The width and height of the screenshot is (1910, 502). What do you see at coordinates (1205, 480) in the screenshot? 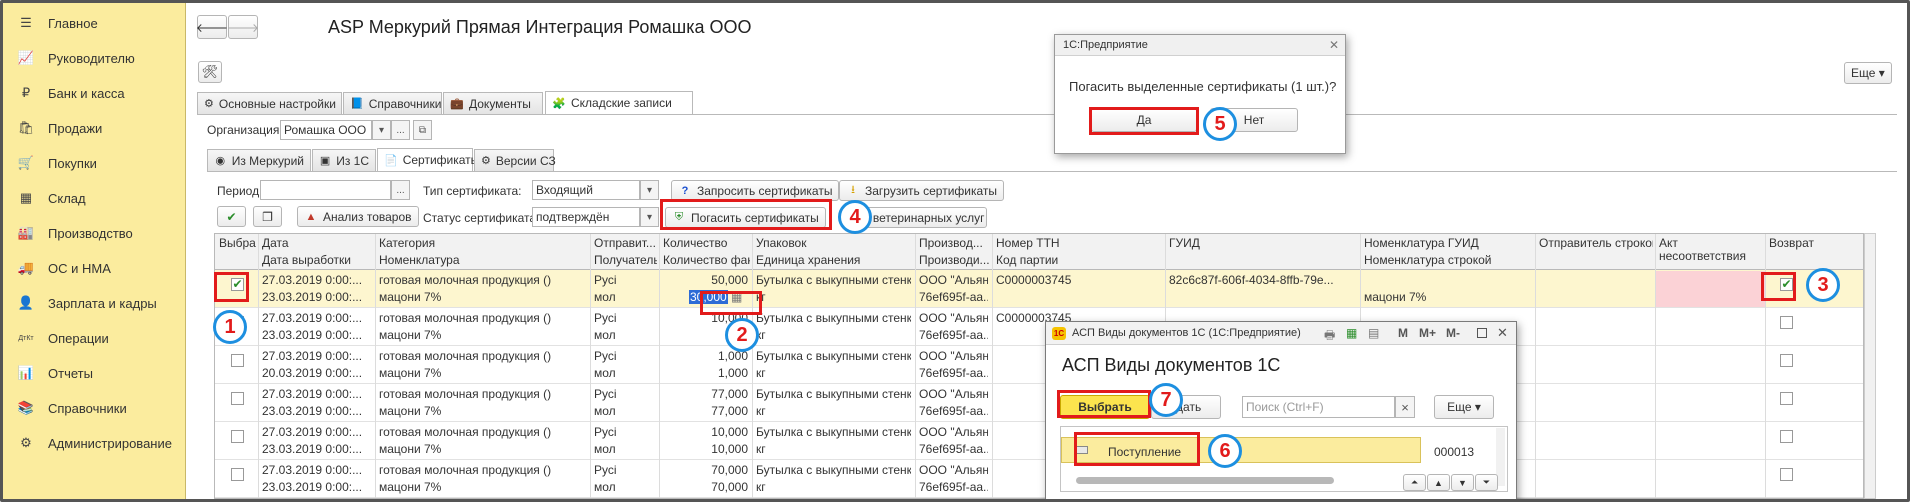
I see `list-hscroll` at bounding box center [1205, 480].